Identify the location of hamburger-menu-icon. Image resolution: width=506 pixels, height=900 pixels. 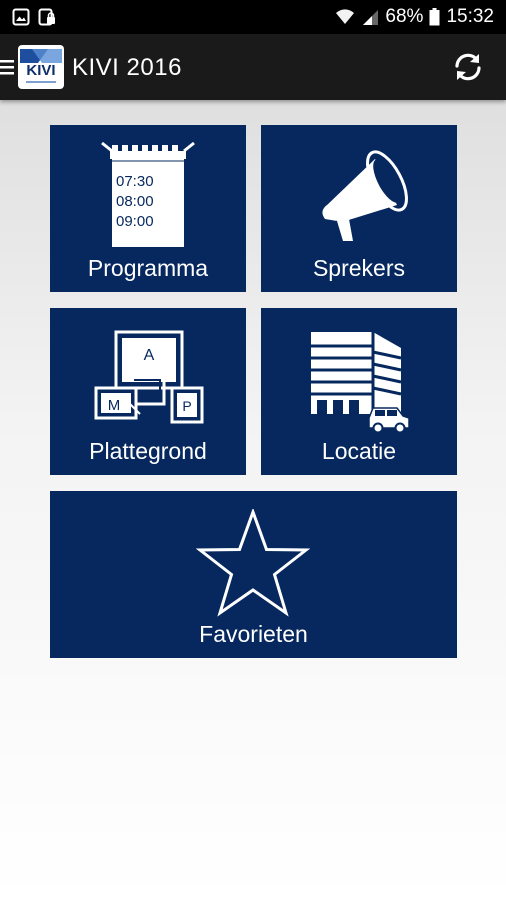
(7, 67).